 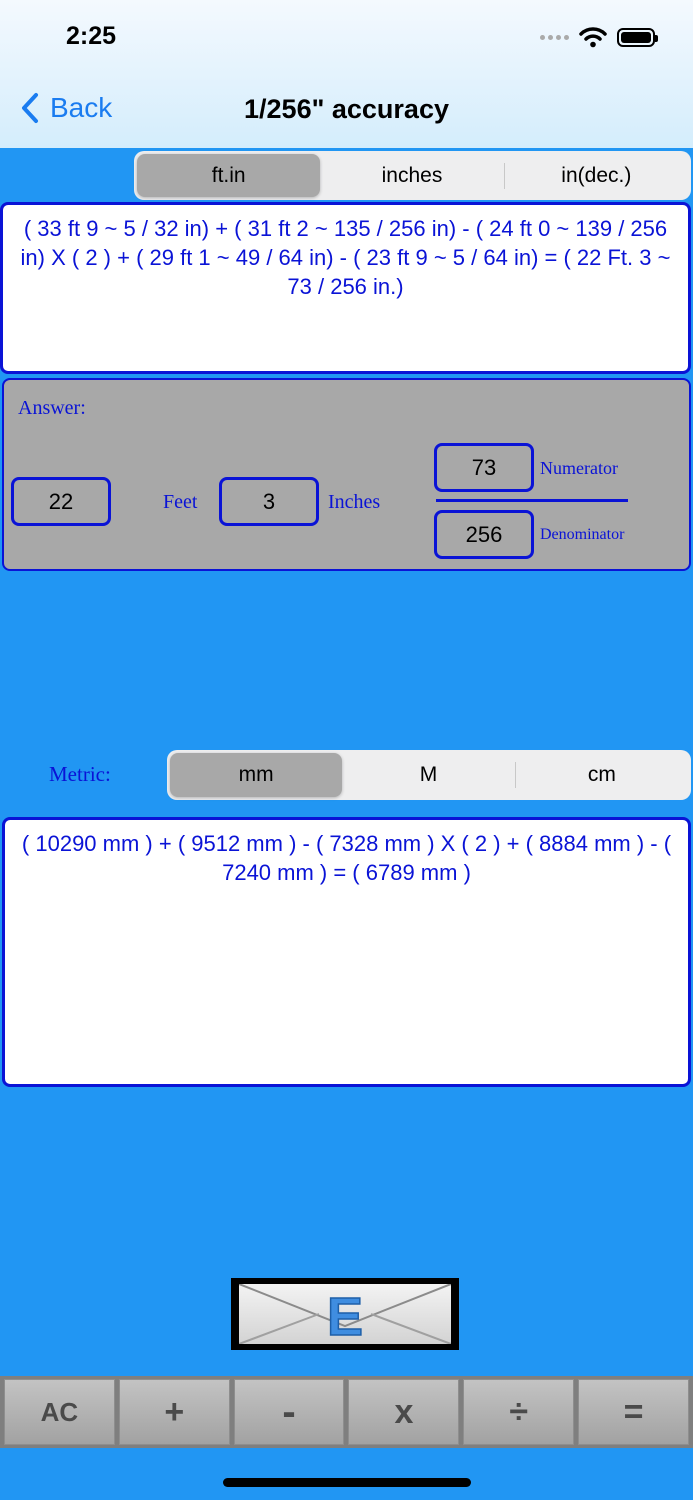 What do you see at coordinates (404, 1412) in the screenshot?
I see `multiply-key: x` at bounding box center [404, 1412].